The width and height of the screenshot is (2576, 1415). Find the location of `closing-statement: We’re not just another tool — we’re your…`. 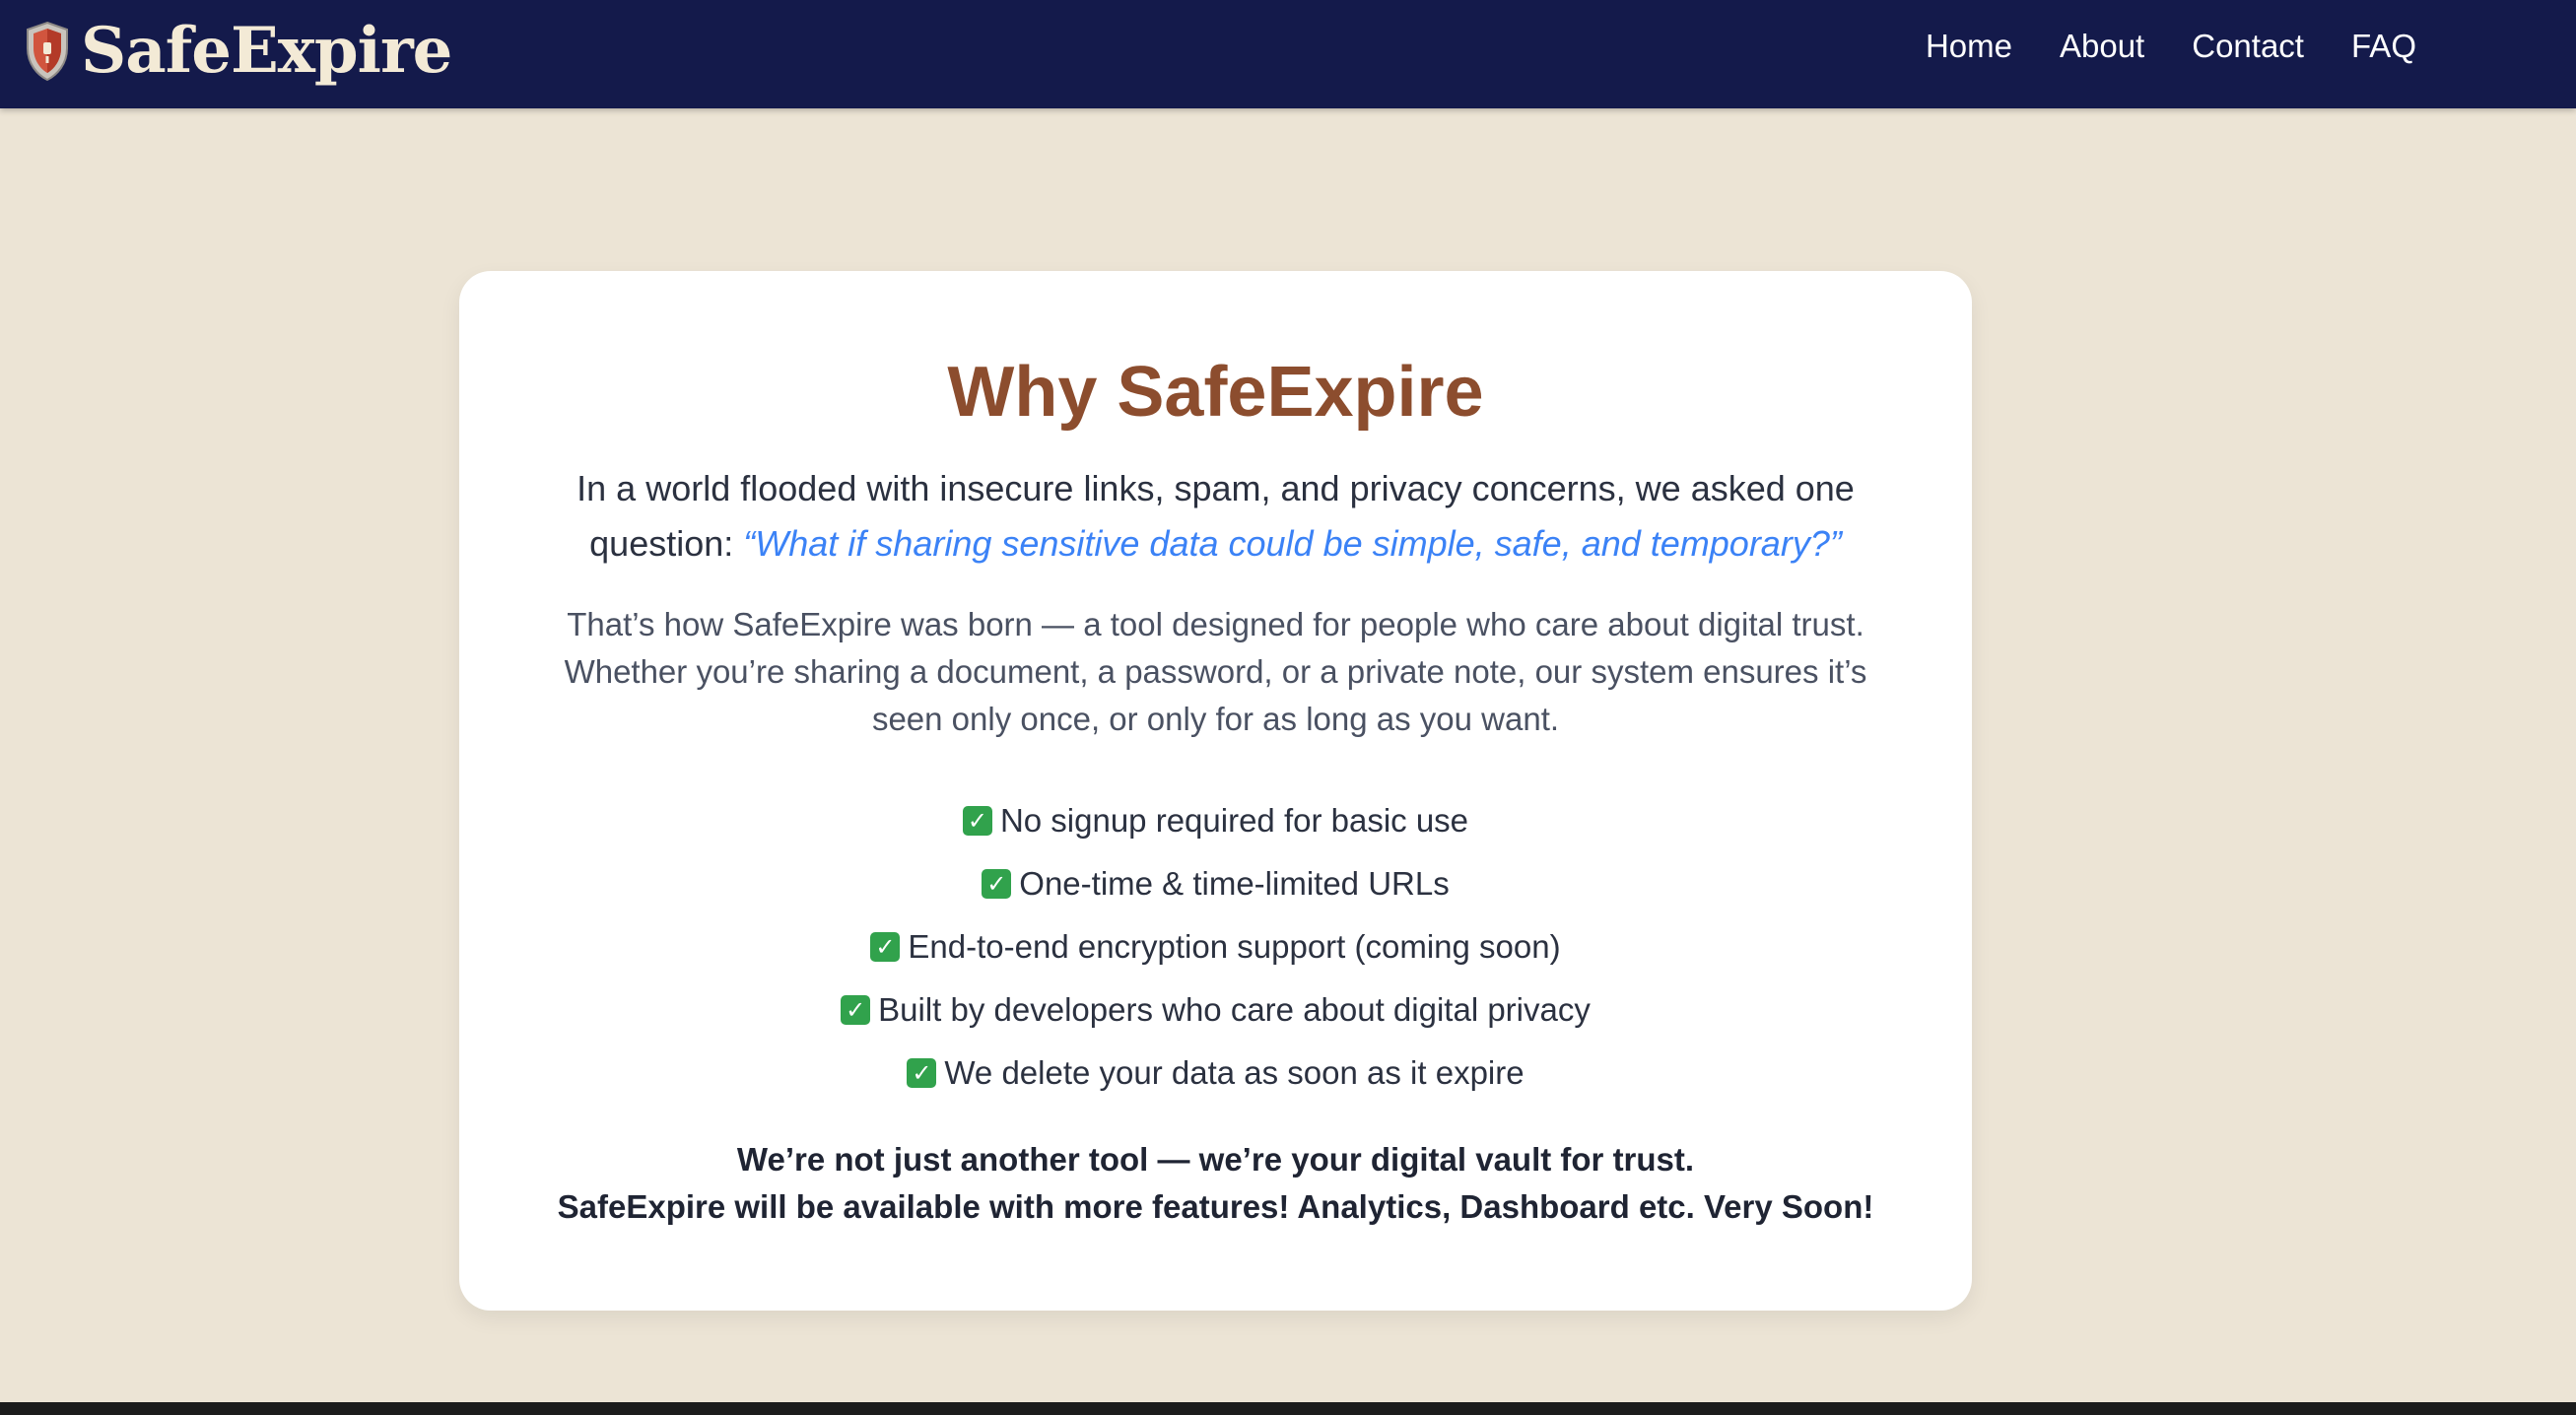

closing-statement: We’re not just another tool — we’re your… is located at coordinates (1215, 1184).